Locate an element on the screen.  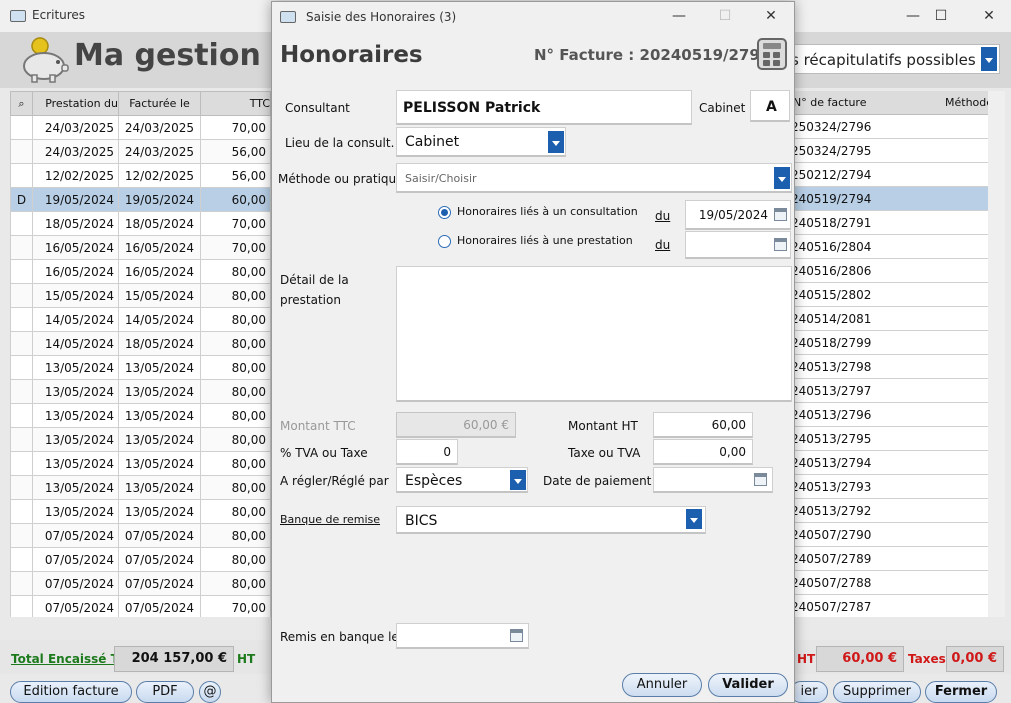
table-row: 240513/2798 is located at coordinates (887, 367).